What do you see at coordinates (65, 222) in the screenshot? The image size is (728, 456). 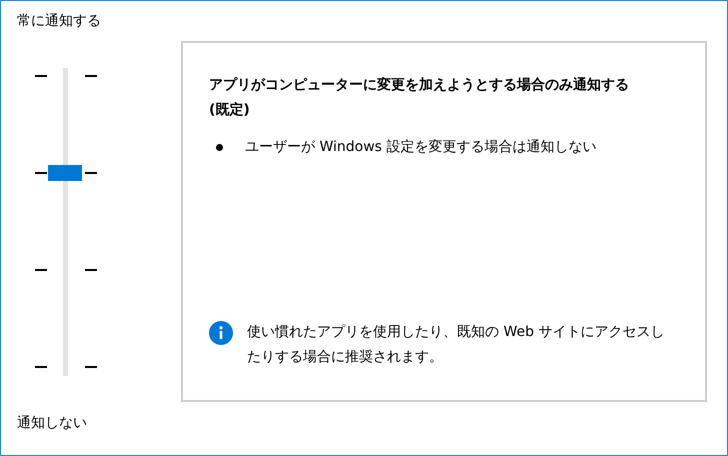 I see `slider-track` at bounding box center [65, 222].